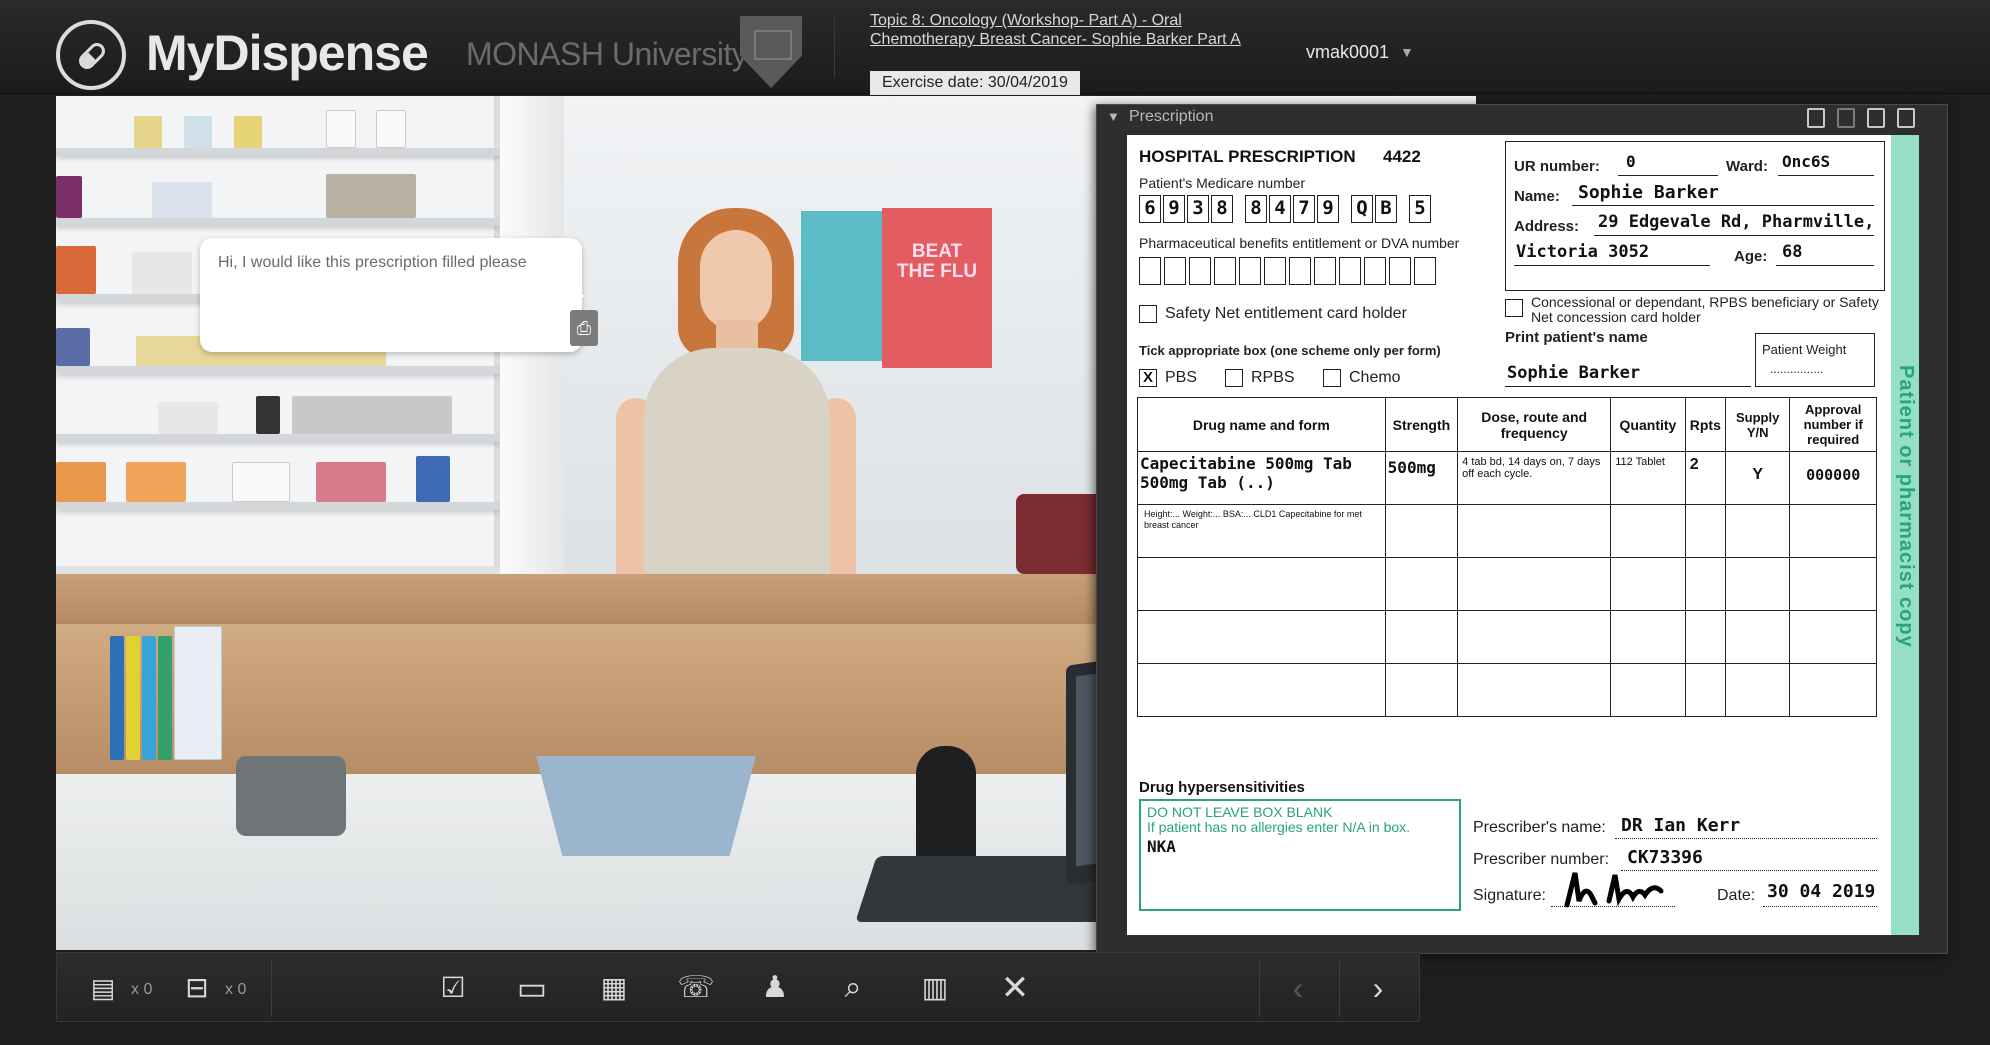 This screenshot has height=1045, width=1990. What do you see at coordinates (1402, 156) in the screenshot?
I see `form-number: 4422` at bounding box center [1402, 156].